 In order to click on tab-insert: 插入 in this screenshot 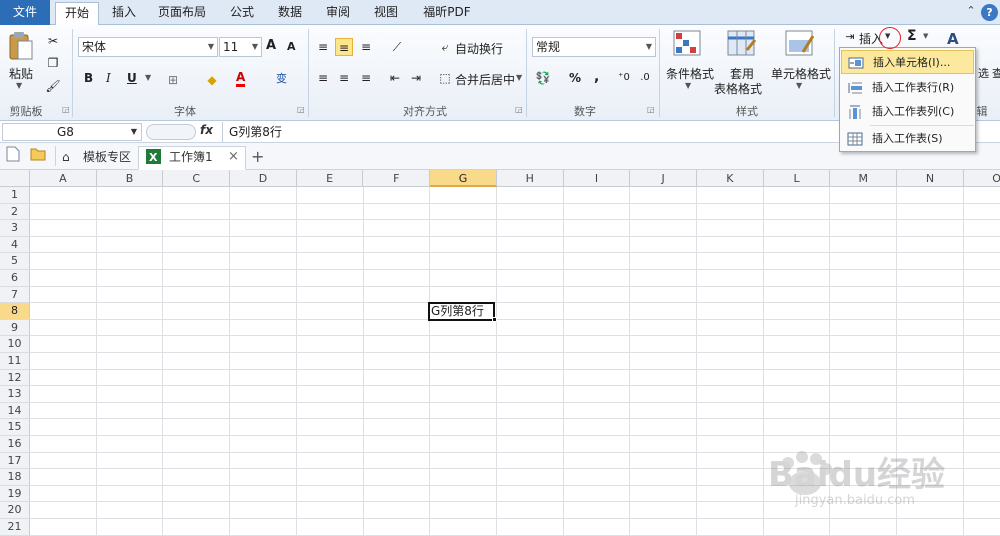, I will do `click(124, 13)`.